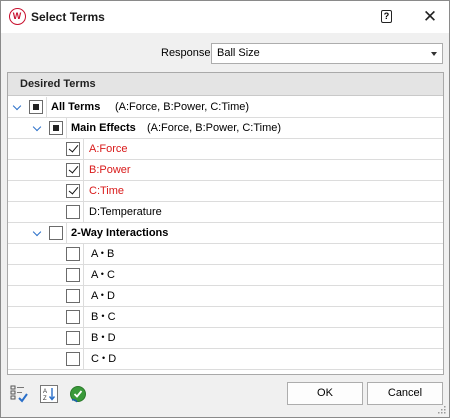 Image resolution: width=450 pixels, height=418 pixels. Describe the element at coordinates (225, 212) in the screenshot. I see `tree-row-term: D:Temperature` at that location.